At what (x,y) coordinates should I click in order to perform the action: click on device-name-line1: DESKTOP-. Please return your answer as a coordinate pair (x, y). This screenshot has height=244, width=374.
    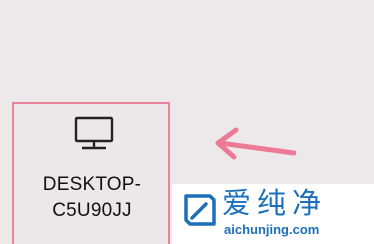
    Looking at the image, I should click on (92, 184).